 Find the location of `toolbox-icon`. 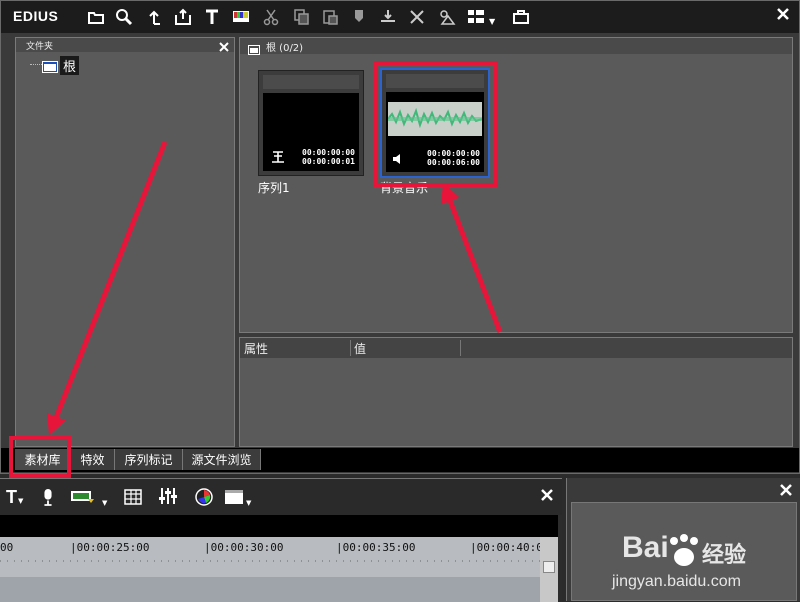

toolbox-icon is located at coordinates (521, 17).